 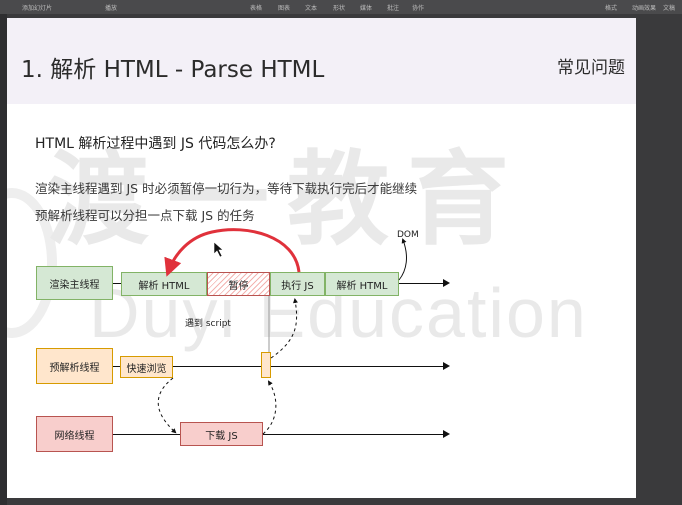 I want to click on toolbar-animate: 动画效果, so click(x=644, y=7).